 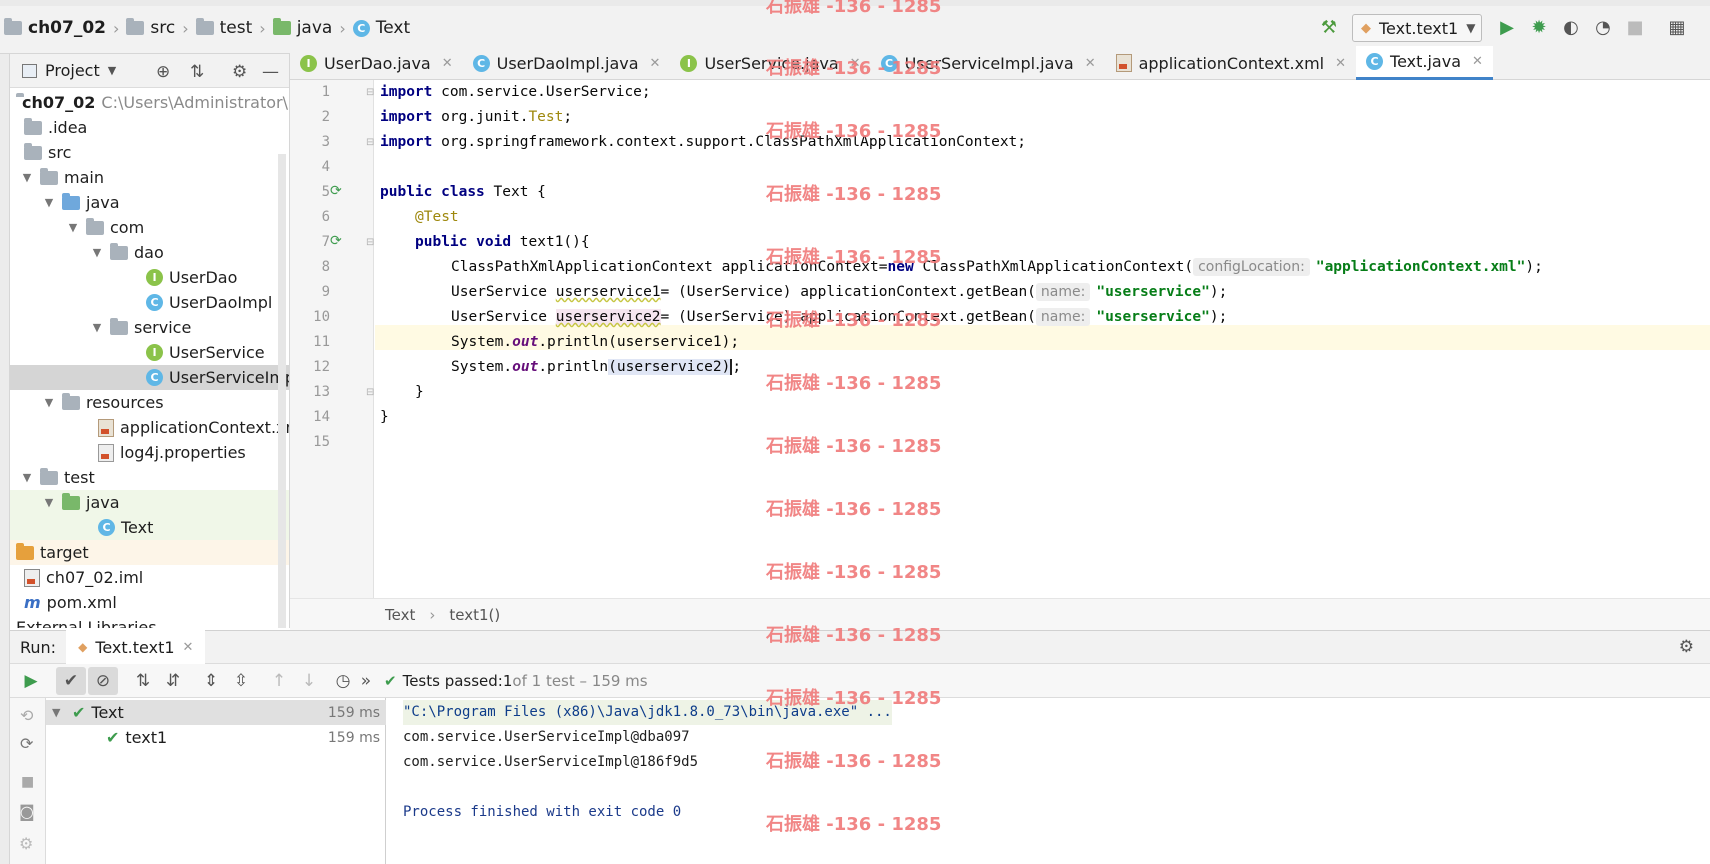 I want to click on show-passed-icon: ✔, so click(x=71, y=680).